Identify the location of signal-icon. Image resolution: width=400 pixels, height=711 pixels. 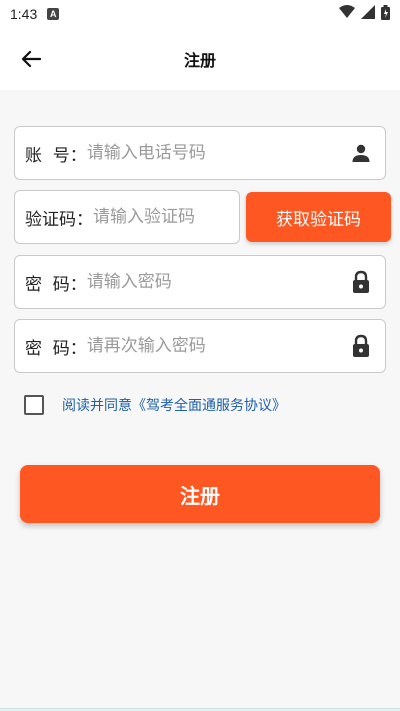
(368, 14).